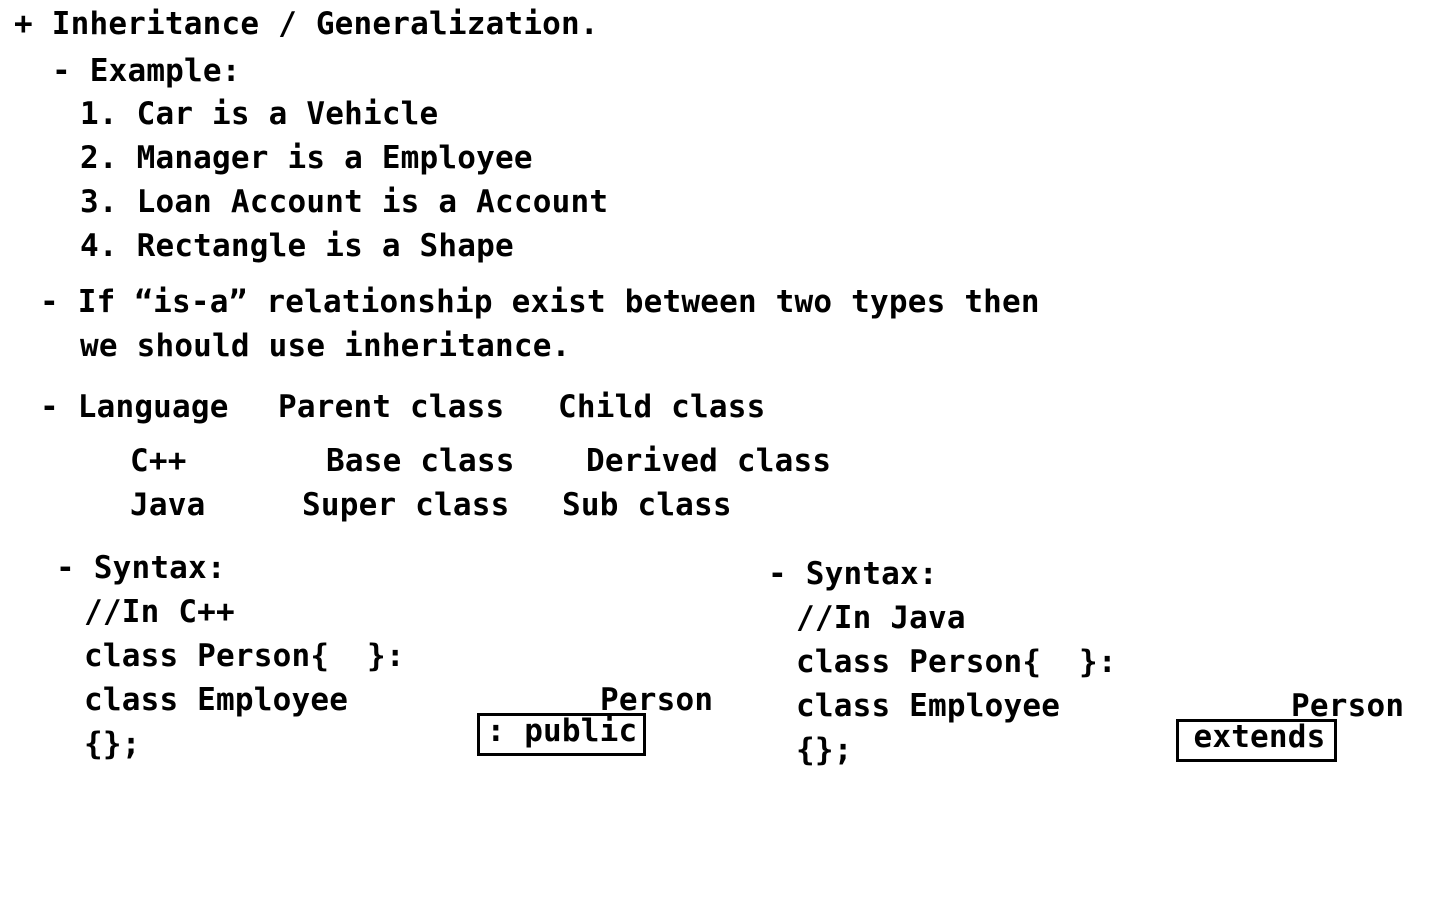  Describe the element at coordinates (325, 346) in the screenshot. I see `rule-line: we should use inheritance.` at that location.